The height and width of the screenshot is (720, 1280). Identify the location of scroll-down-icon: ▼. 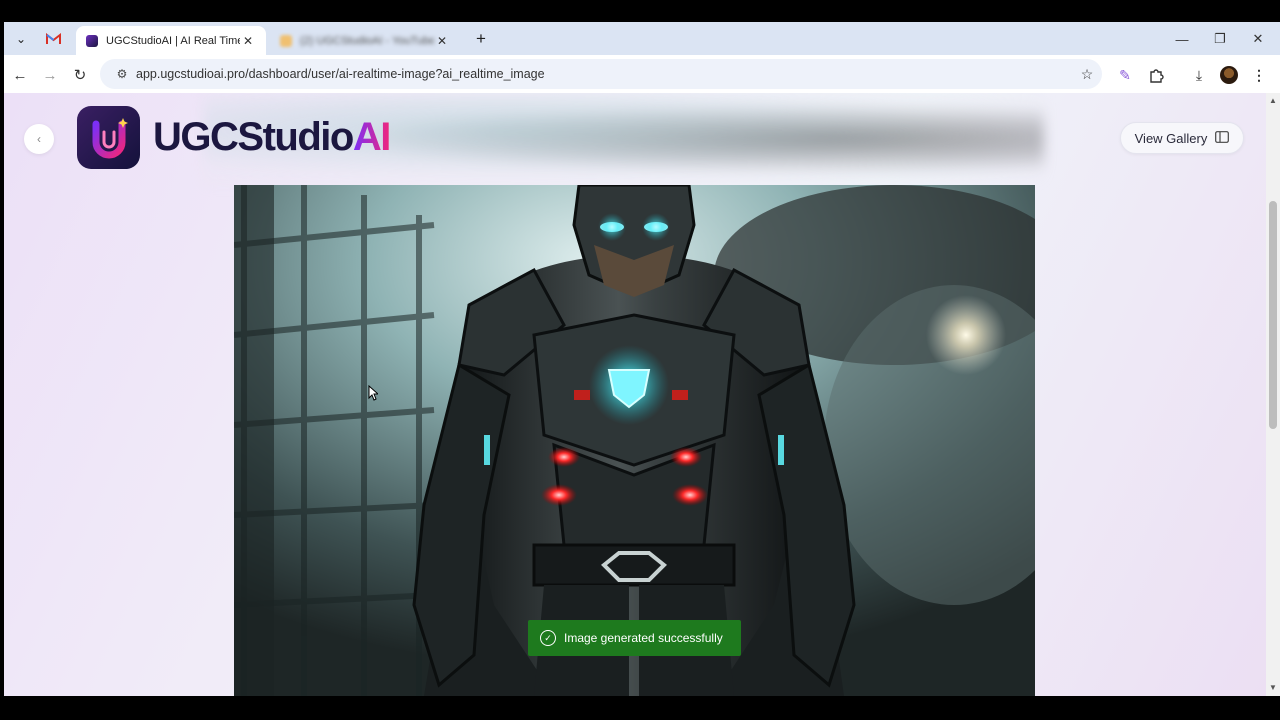
(1273, 688).